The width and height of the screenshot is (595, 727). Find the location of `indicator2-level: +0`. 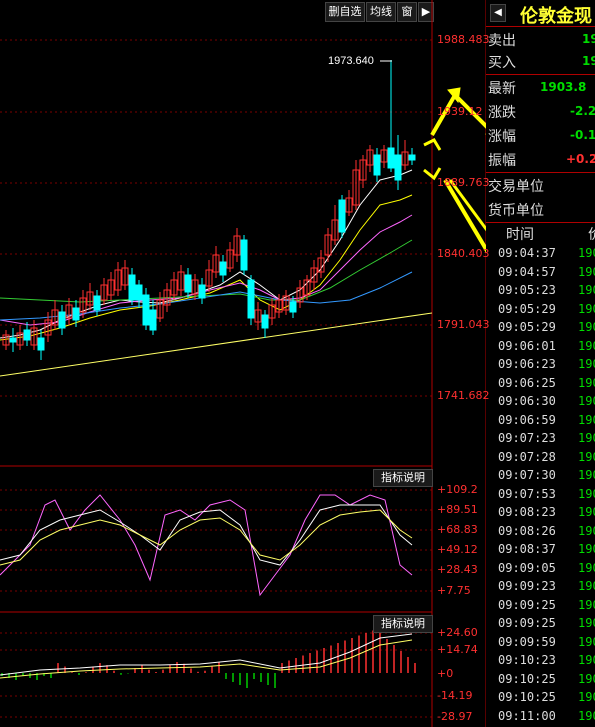

indicator2-level: +0 is located at coordinates (445, 673).